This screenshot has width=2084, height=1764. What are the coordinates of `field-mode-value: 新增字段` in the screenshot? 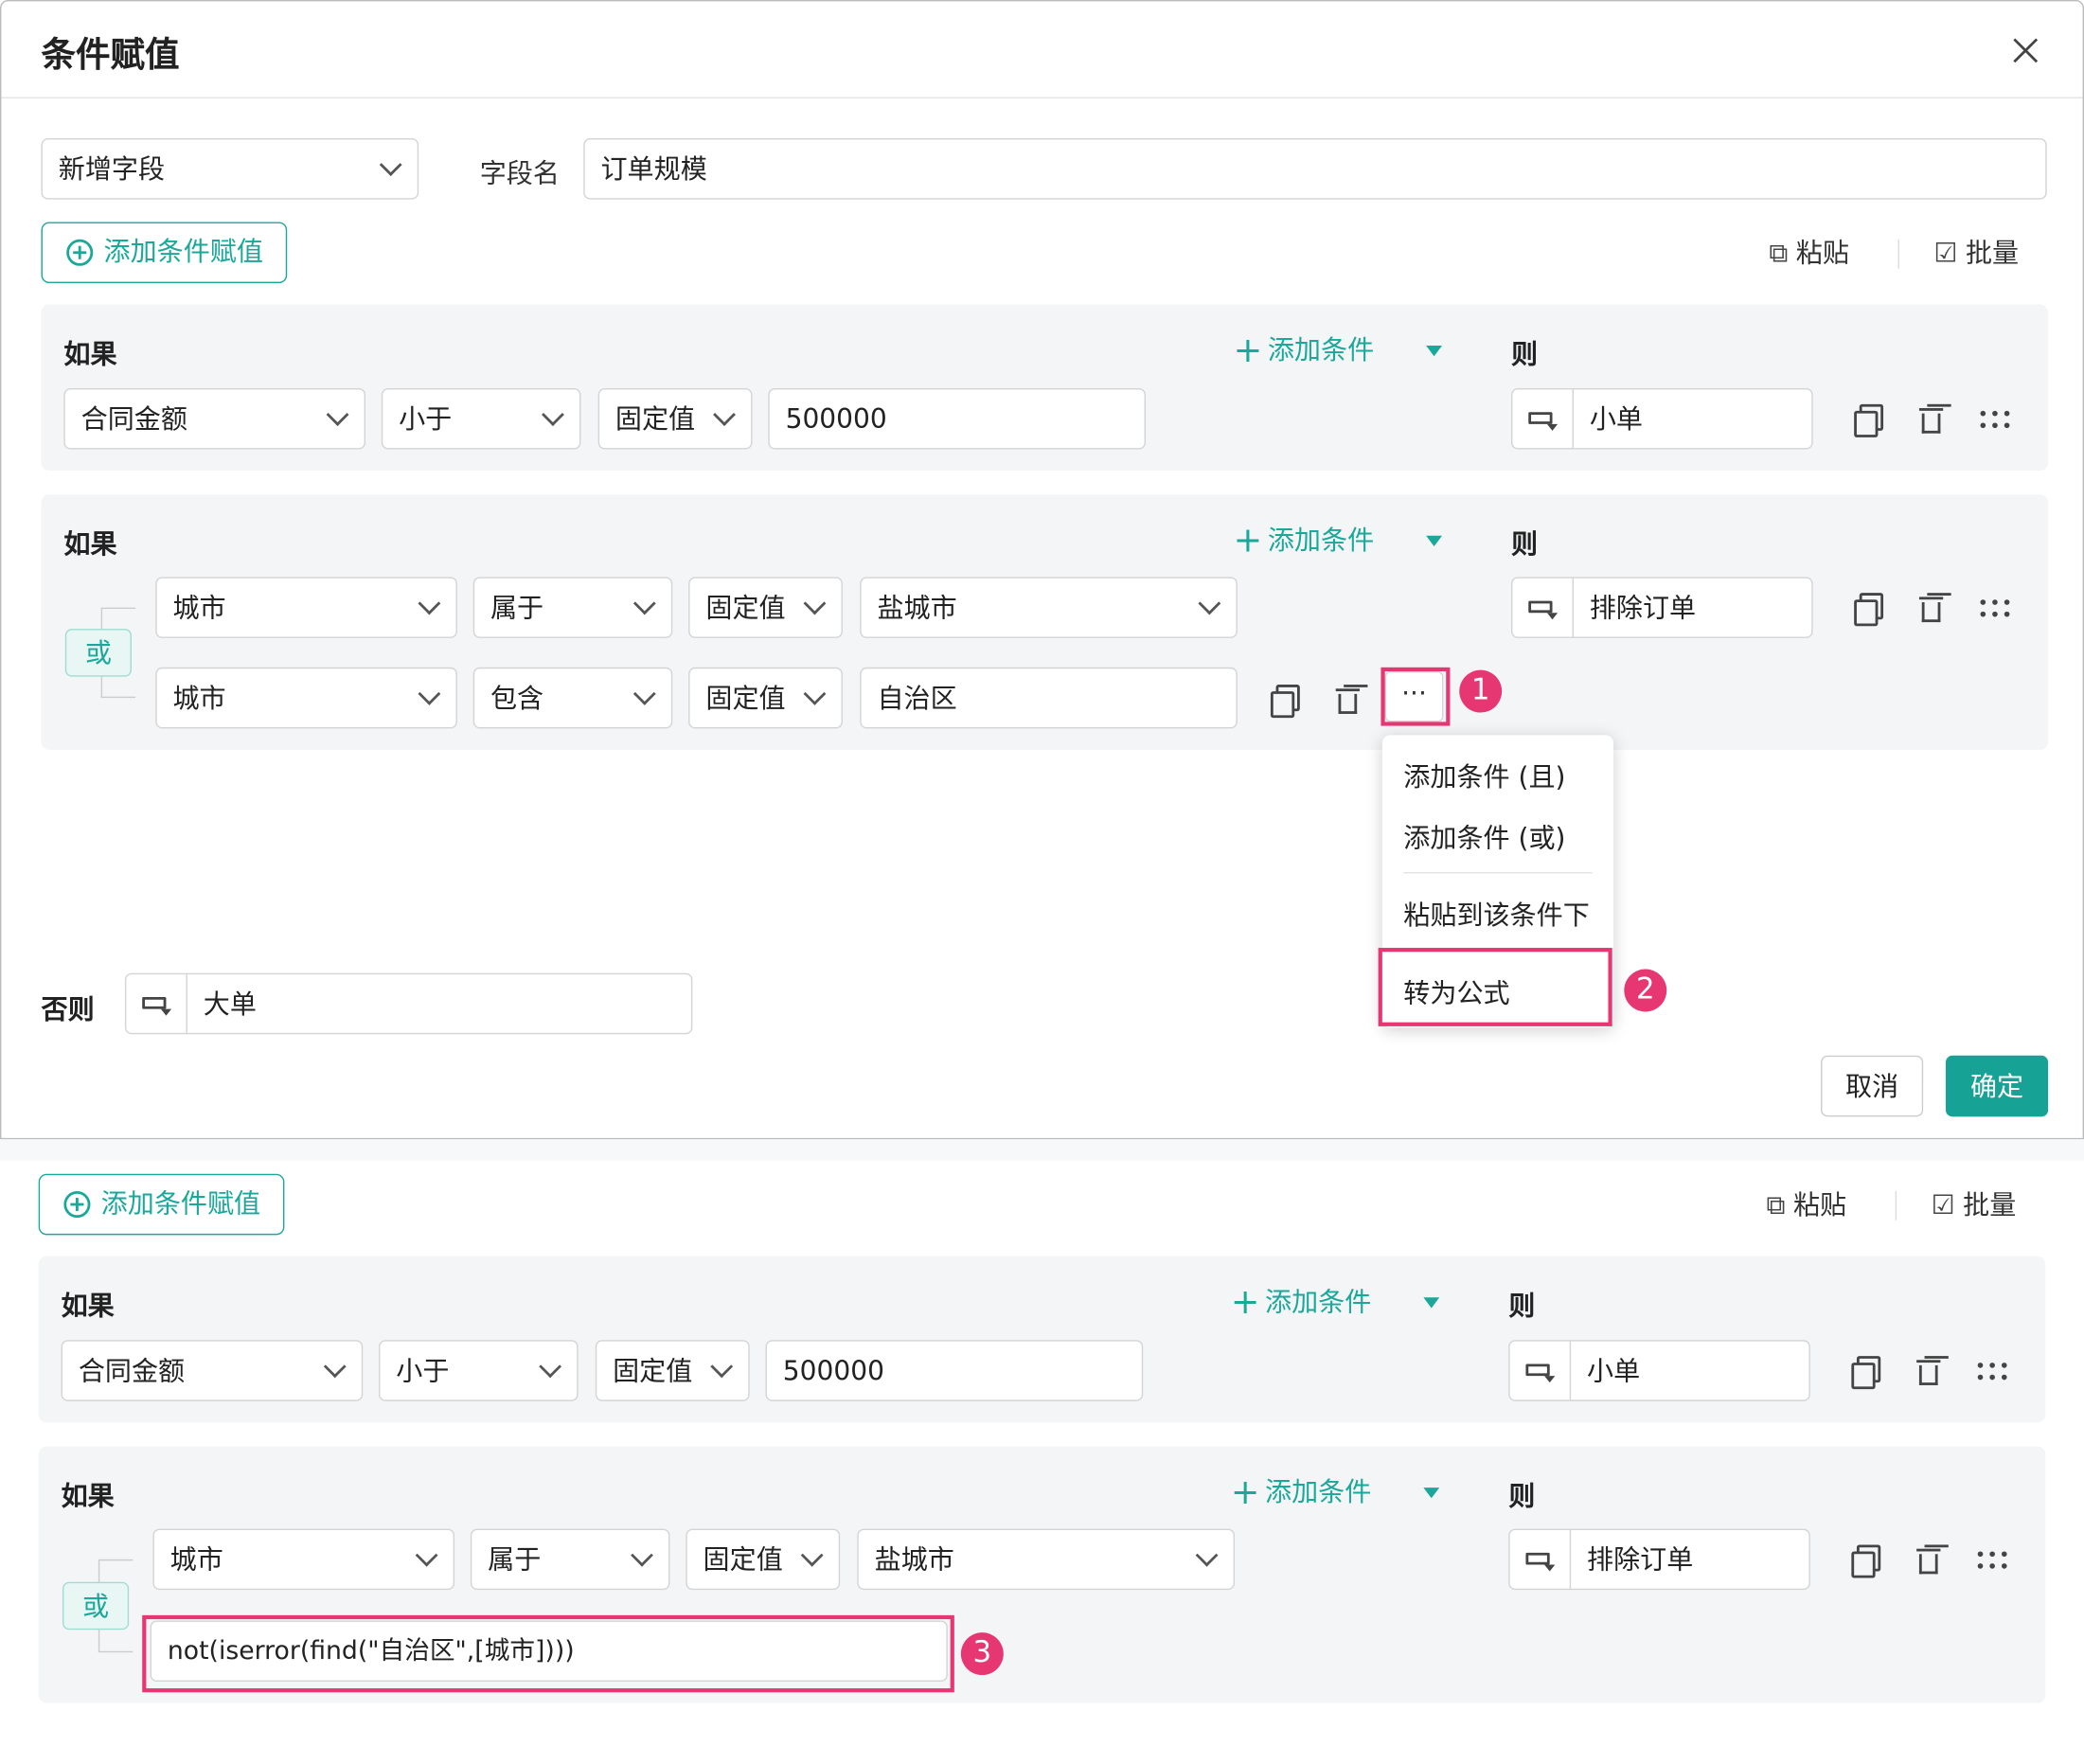 It's located at (112, 169).